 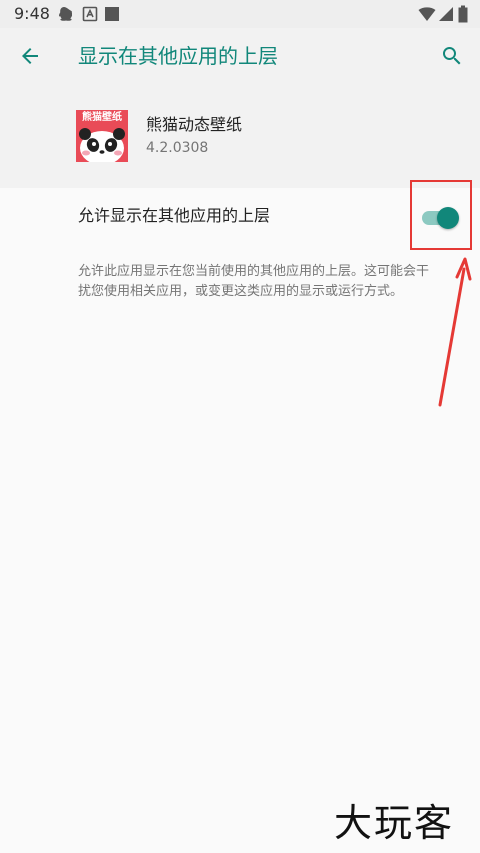 I want to click on notification-box-icon, so click(x=90, y=14).